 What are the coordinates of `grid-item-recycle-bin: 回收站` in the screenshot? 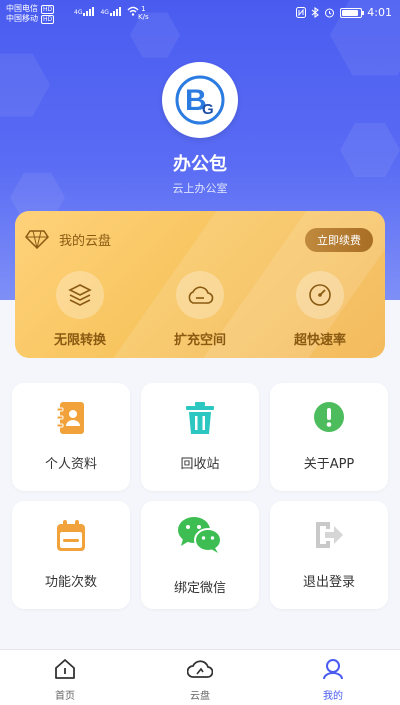 It's located at (200, 437).